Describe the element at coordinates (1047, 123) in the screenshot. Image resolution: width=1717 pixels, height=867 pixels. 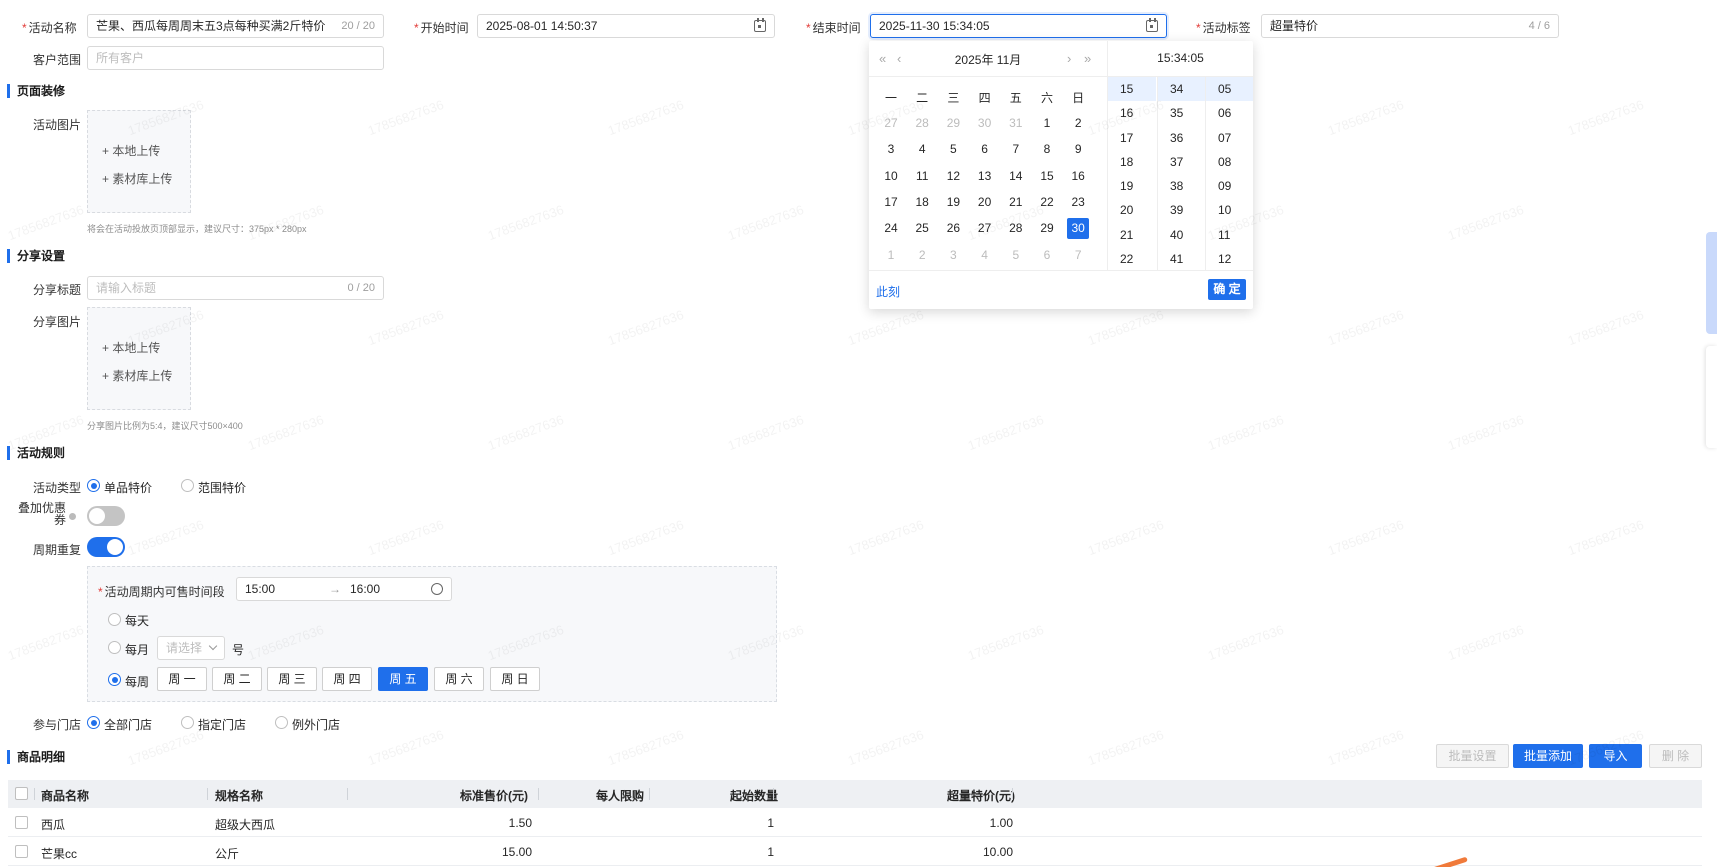
I see `day-cell: 1` at that location.